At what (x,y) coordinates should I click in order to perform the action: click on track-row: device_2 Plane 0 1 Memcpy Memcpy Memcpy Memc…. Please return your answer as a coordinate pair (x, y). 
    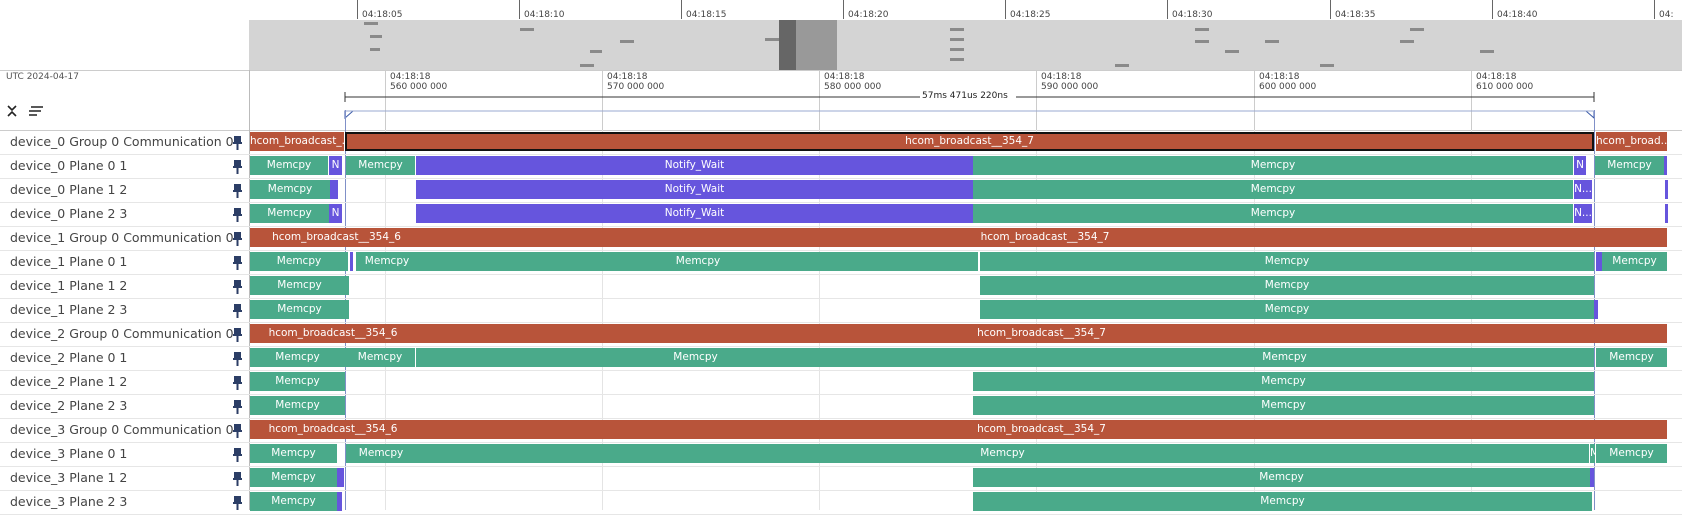
    Looking at the image, I should click on (841, 358).